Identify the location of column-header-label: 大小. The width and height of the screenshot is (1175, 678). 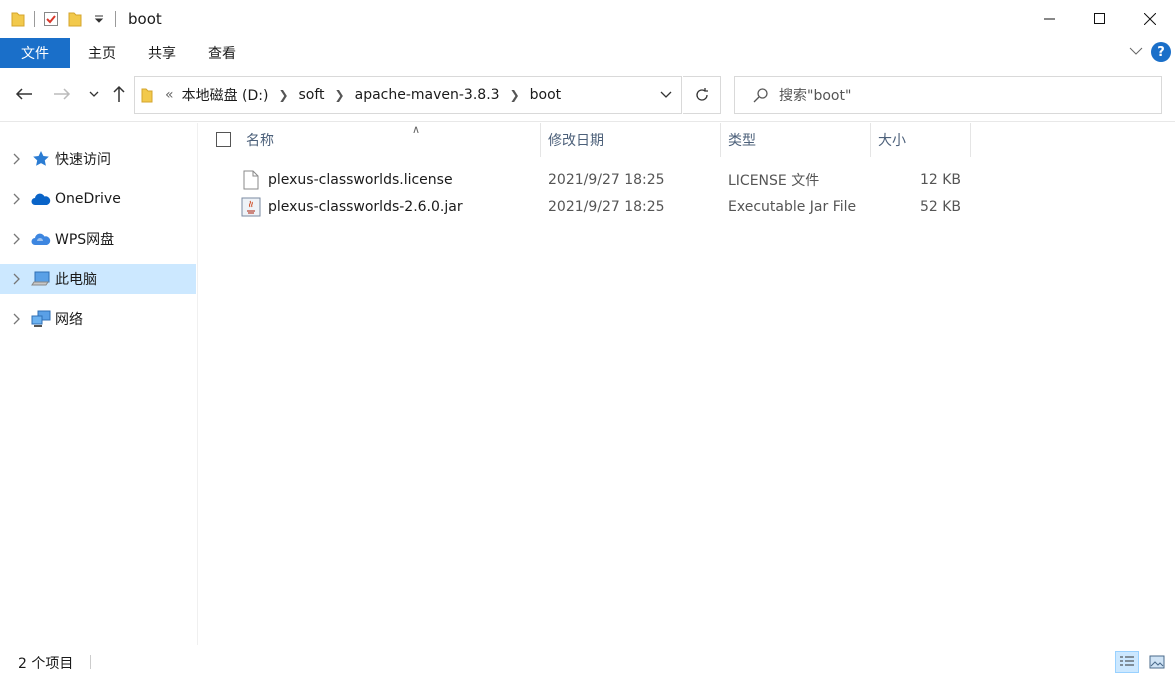
(892, 141).